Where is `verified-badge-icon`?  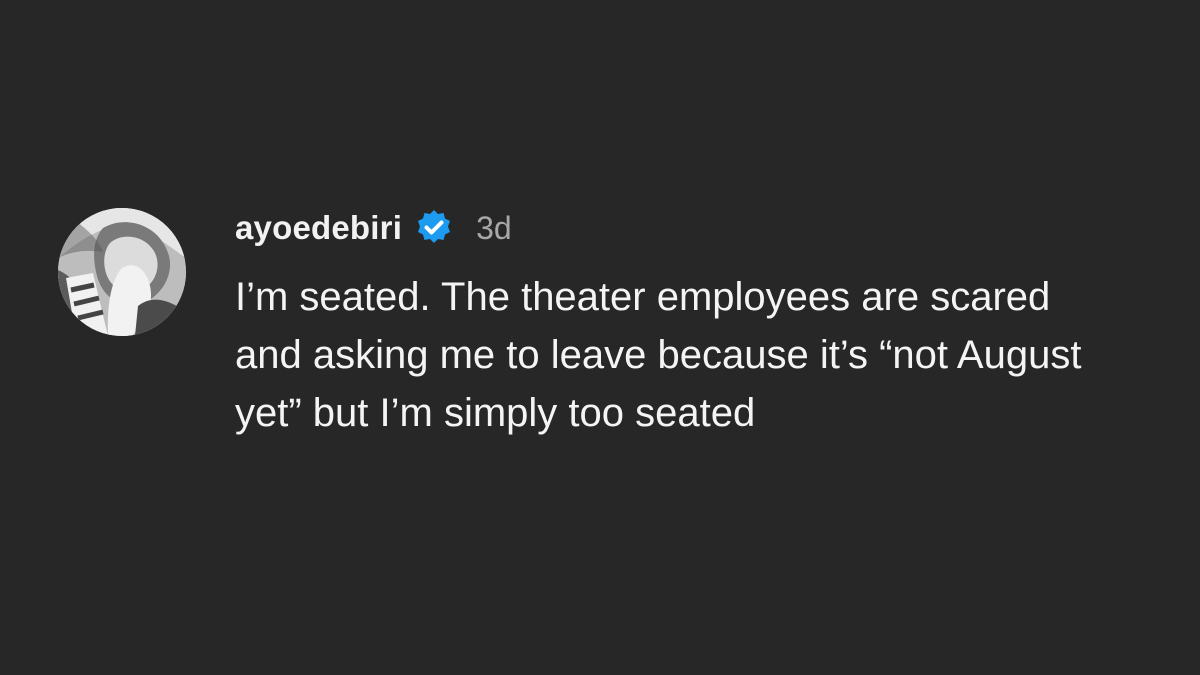 verified-badge-icon is located at coordinates (434, 228).